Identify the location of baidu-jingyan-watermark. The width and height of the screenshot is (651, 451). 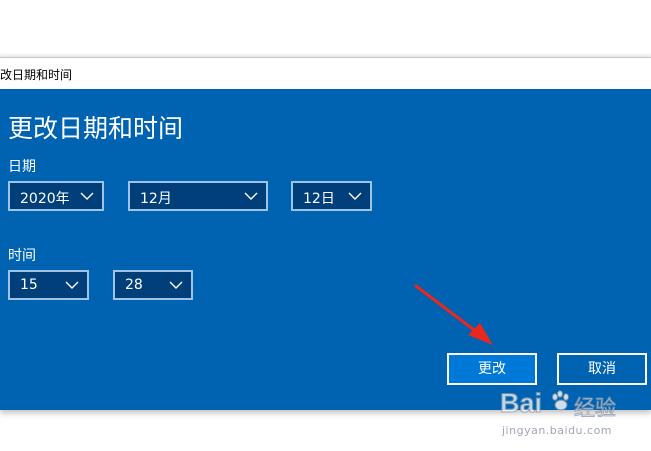
(568, 410).